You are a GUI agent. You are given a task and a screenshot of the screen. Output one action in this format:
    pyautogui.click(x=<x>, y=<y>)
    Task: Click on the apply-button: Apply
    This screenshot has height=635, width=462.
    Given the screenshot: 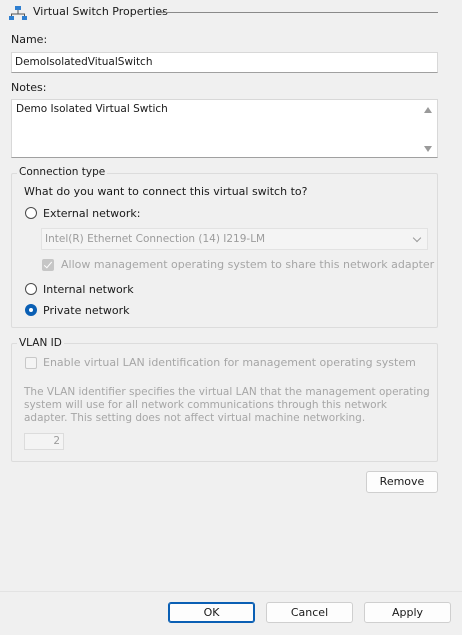 What is the action you would take?
    pyautogui.click(x=407, y=612)
    